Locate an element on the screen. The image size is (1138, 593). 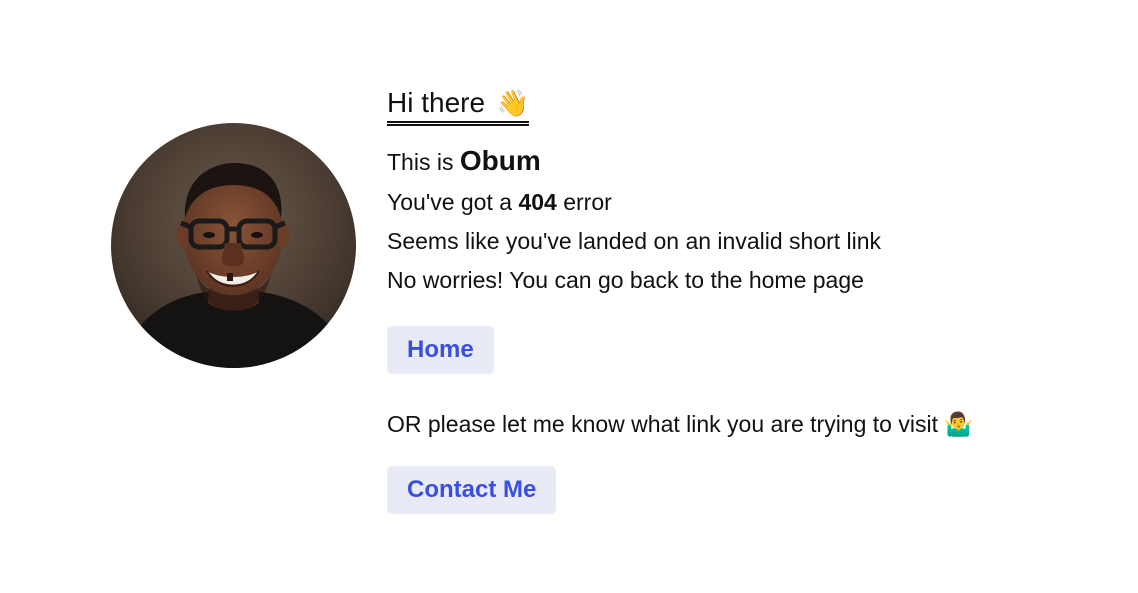
home-button: Home is located at coordinates (440, 350).